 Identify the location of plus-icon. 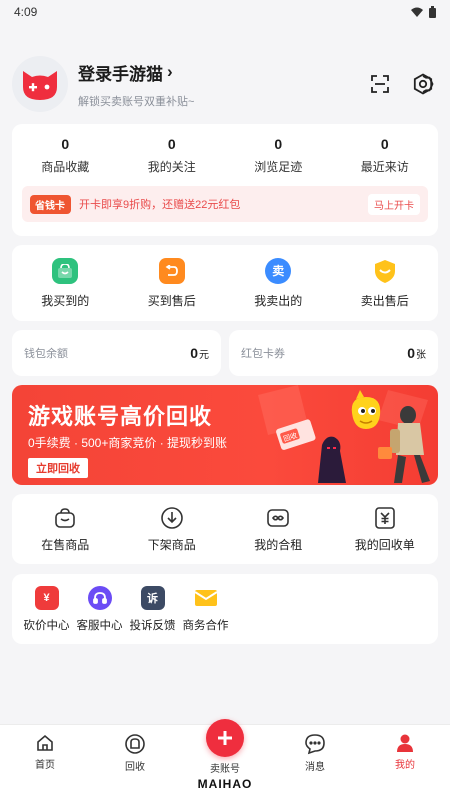
(225, 738).